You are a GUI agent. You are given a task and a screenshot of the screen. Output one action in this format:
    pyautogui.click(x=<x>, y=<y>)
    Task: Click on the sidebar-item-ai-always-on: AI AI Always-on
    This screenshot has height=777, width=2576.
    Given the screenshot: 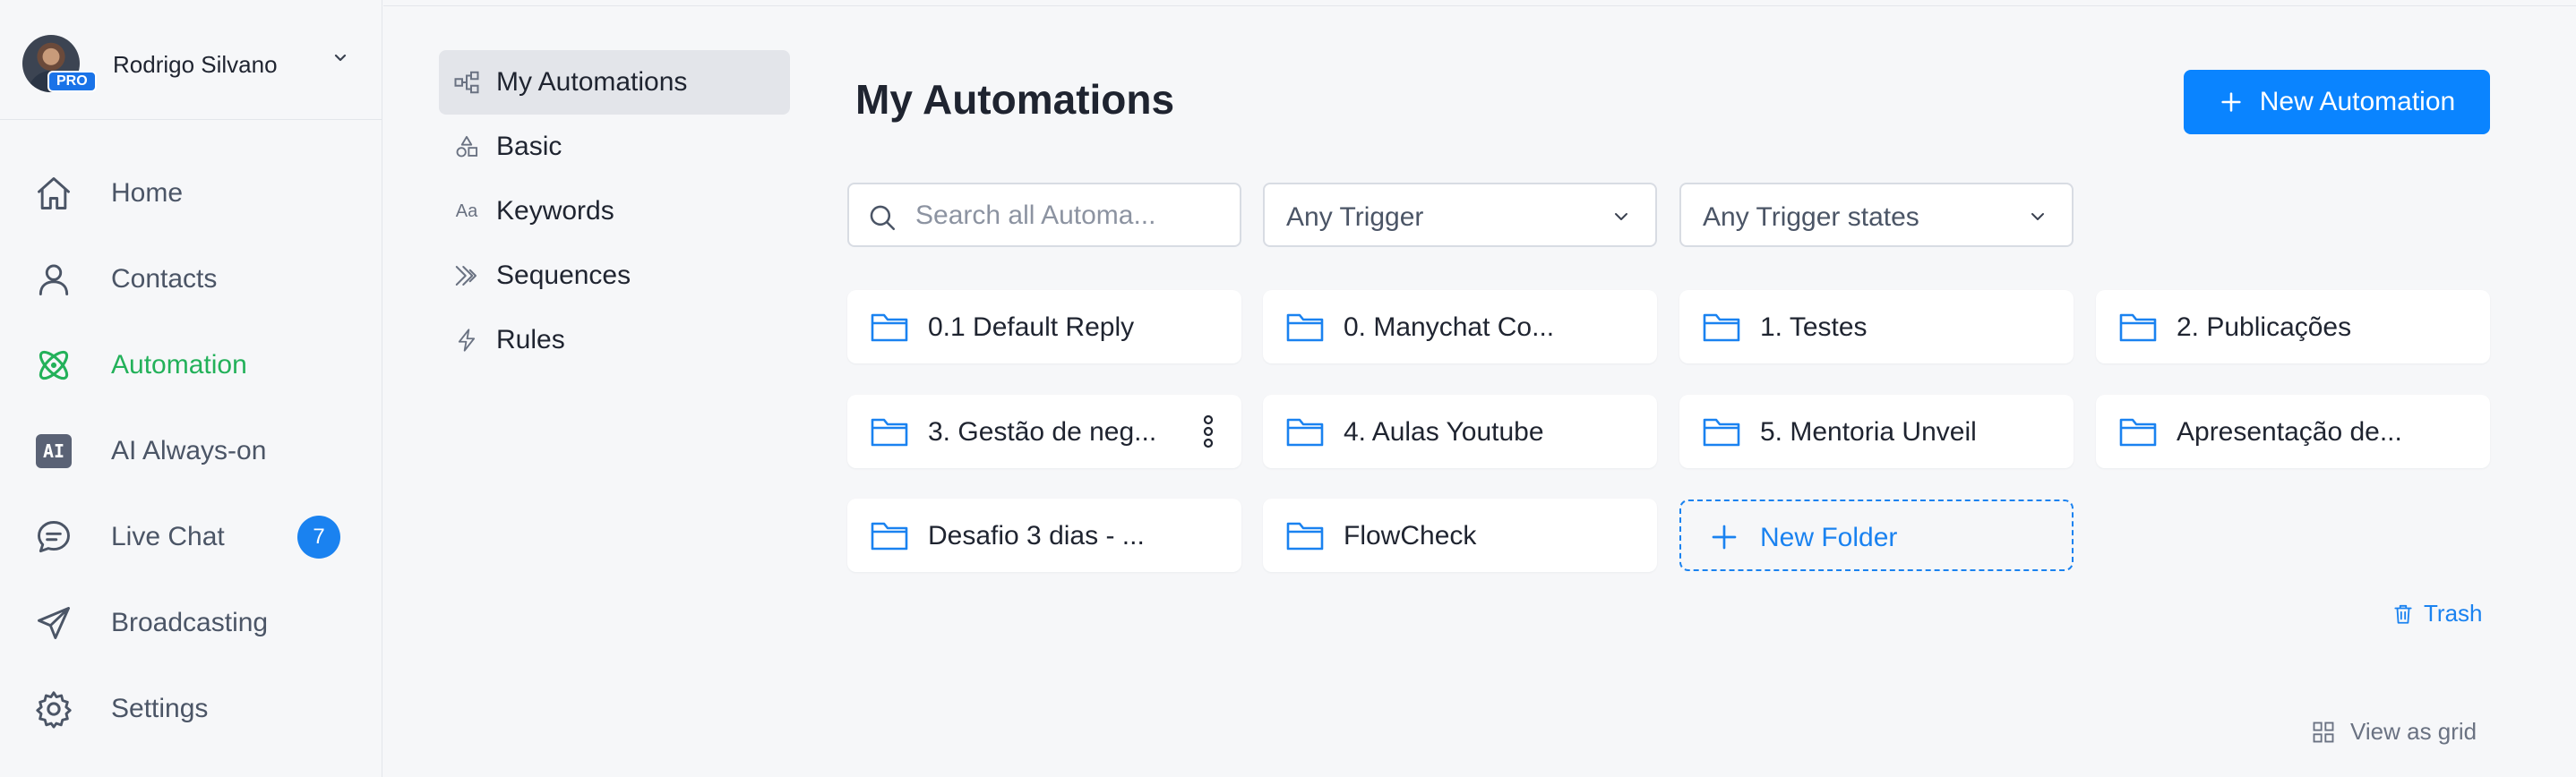 What is the action you would take?
    pyautogui.click(x=191, y=451)
    